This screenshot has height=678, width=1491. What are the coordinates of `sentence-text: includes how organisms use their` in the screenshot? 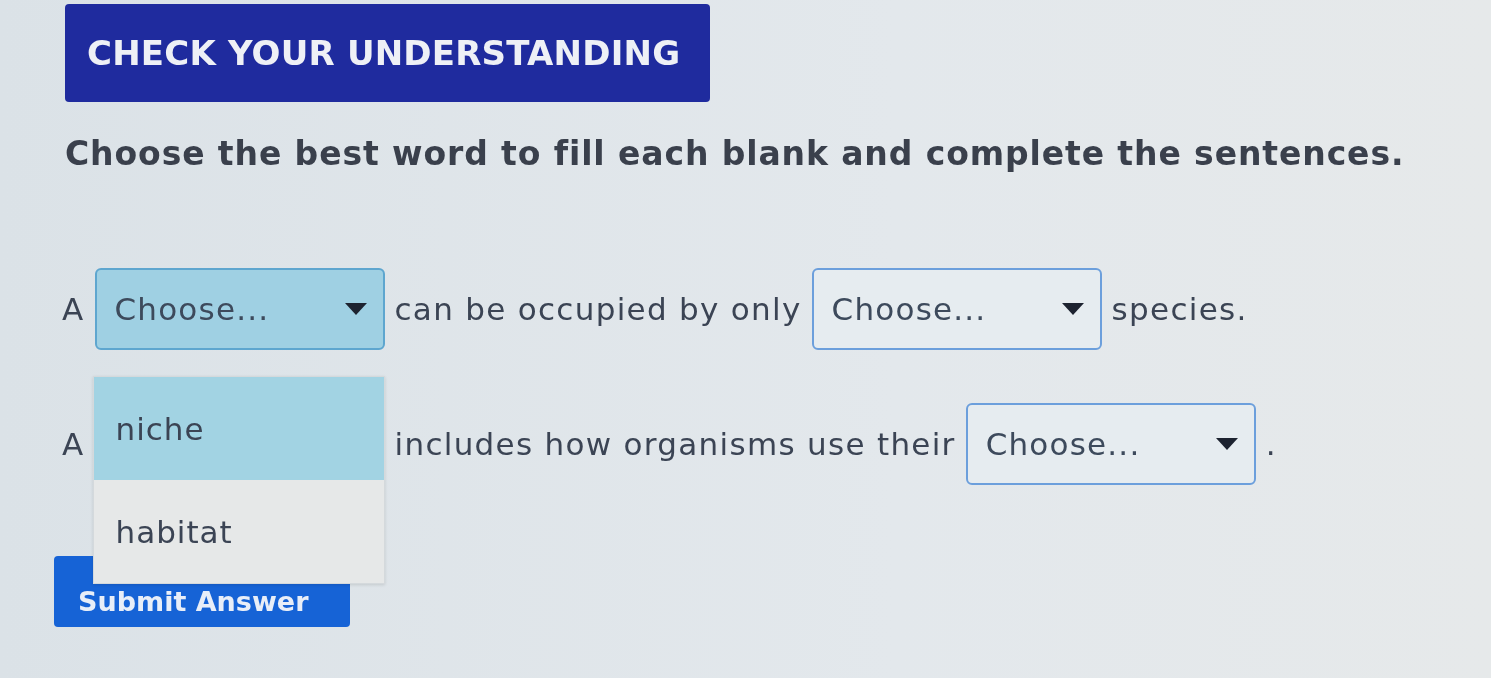 It's located at (675, 444).